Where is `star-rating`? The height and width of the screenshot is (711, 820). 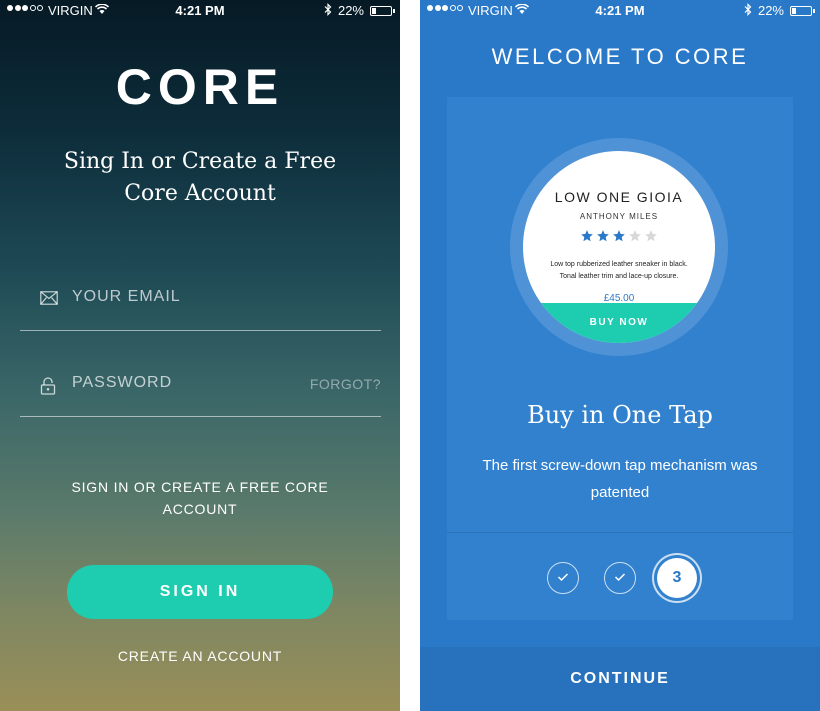 star-rating is located at coordinates (619, 236).